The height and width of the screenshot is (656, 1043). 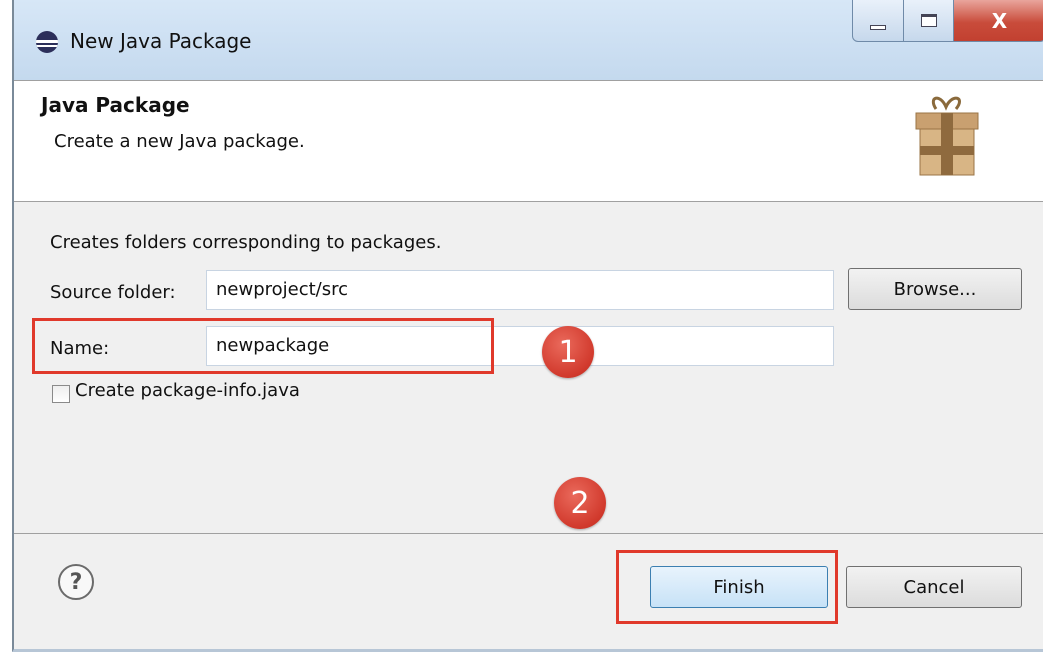 I want to click on window-controls: X, so click(x=947, y=21).